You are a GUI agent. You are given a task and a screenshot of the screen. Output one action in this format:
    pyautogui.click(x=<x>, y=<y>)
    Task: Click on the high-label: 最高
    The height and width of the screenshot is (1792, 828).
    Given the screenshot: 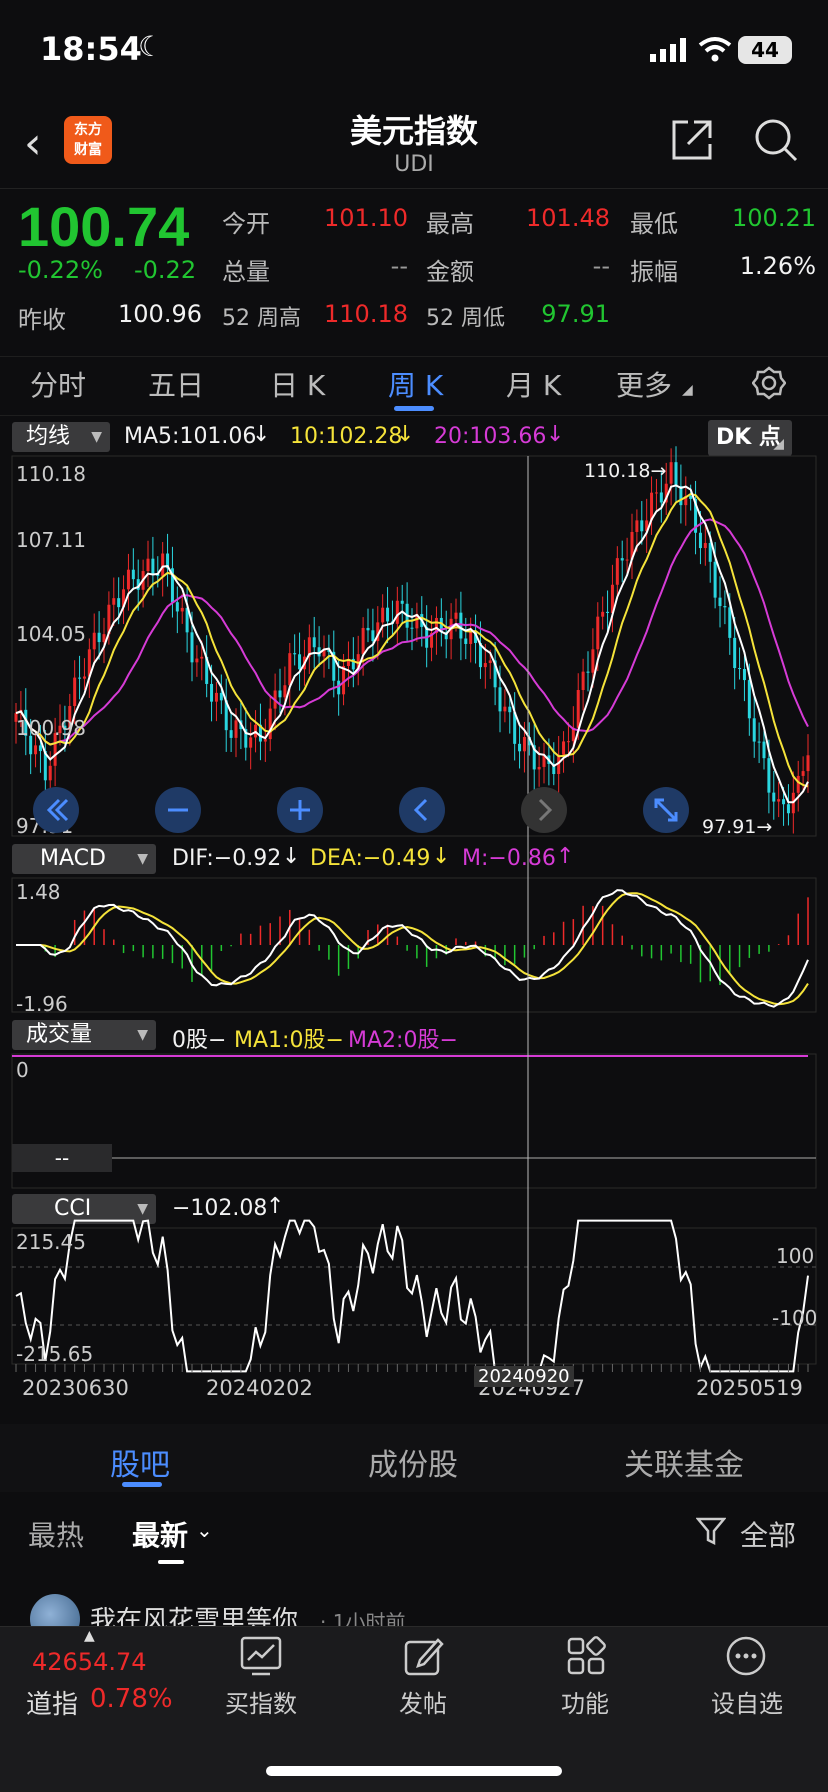 What is the action you would take?
    pyautogui.click(x=450, y=224)
    